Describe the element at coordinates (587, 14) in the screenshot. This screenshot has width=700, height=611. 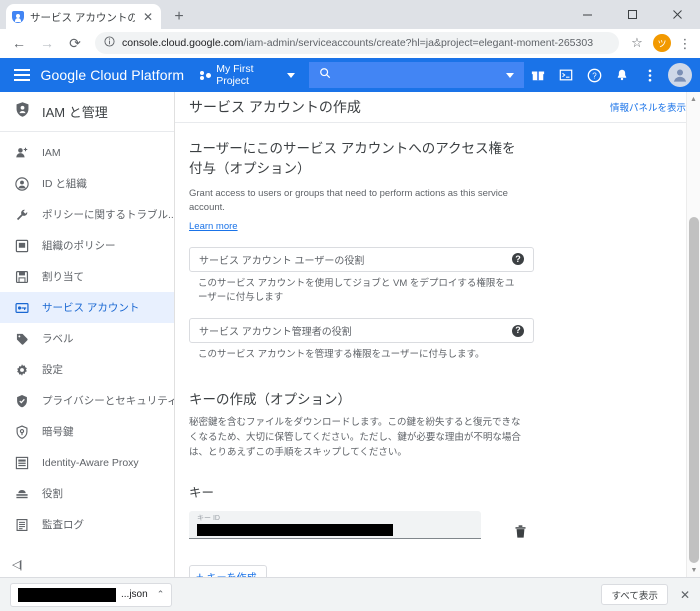
I see `window-minimize-button` at that location.